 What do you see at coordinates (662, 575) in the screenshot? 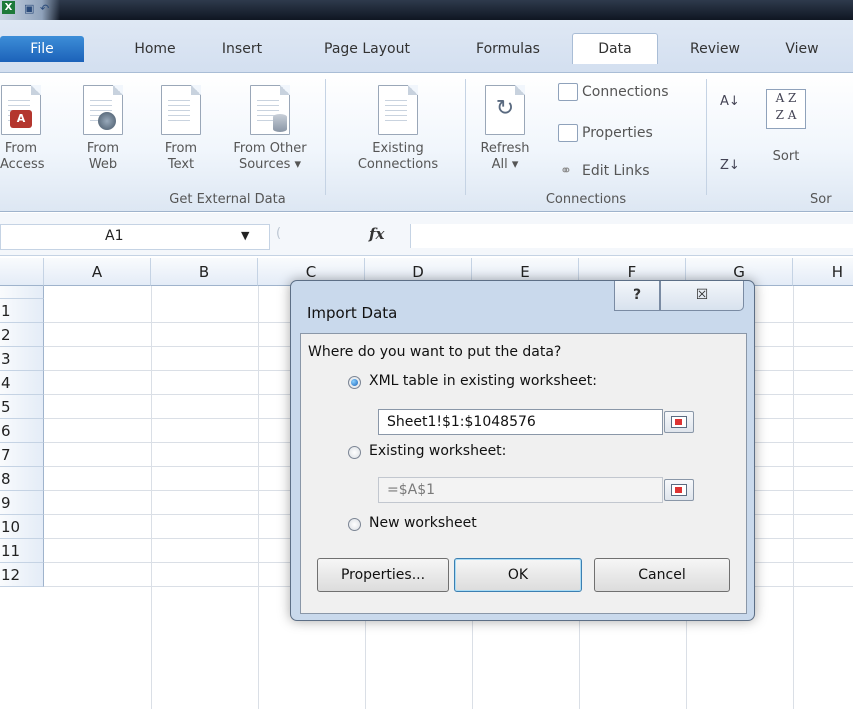
I see `cancel-button: Cancel` at bounding box center [662, 575].